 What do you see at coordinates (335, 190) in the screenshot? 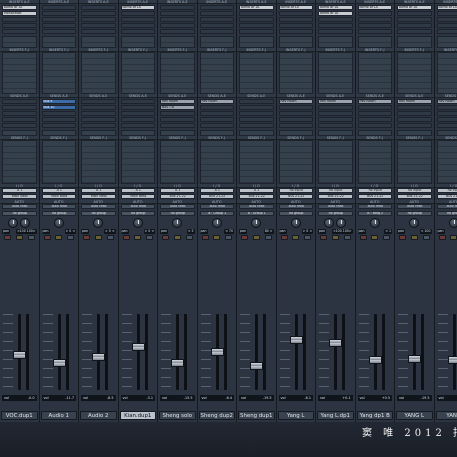
I see `input-selector: no input` at bounding box center [335, 190].